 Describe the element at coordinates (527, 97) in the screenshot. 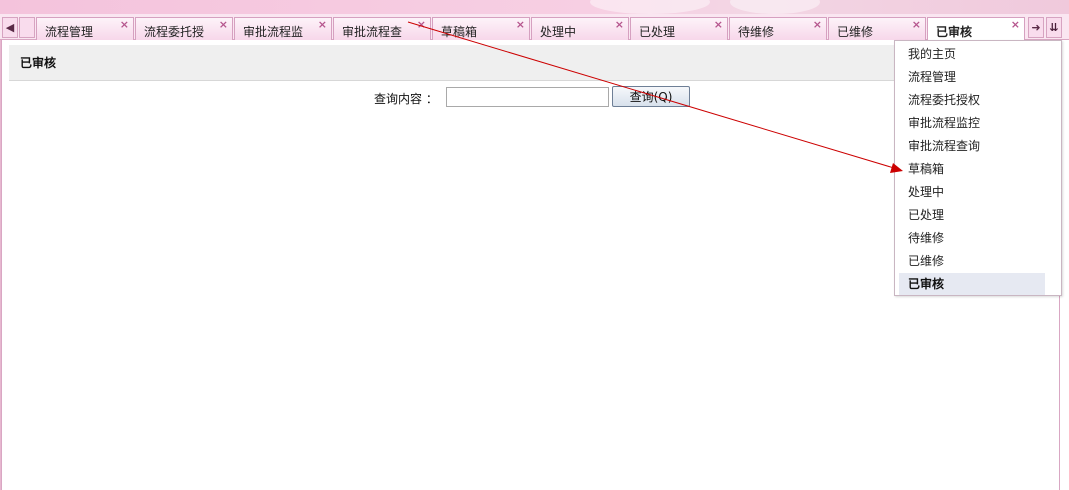

I see `search-input` at that location.